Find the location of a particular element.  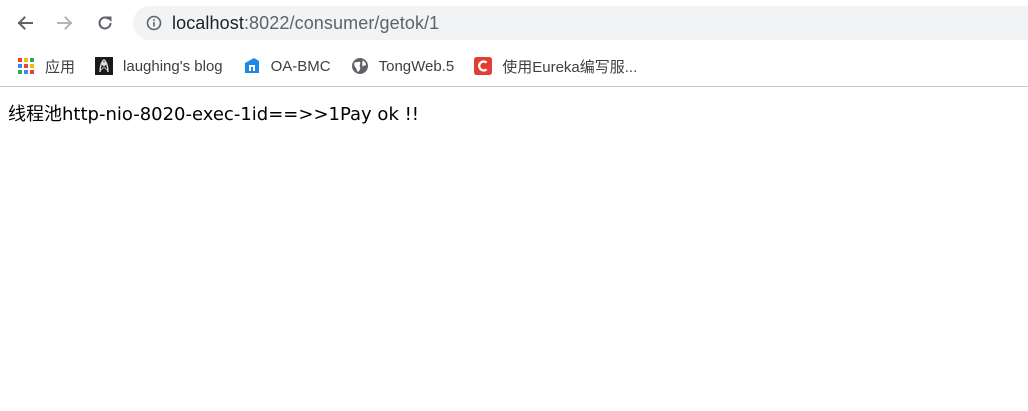

browser-toolbar: localhost:8022/consumer/getok/1 is located at coordinates (514, 23).